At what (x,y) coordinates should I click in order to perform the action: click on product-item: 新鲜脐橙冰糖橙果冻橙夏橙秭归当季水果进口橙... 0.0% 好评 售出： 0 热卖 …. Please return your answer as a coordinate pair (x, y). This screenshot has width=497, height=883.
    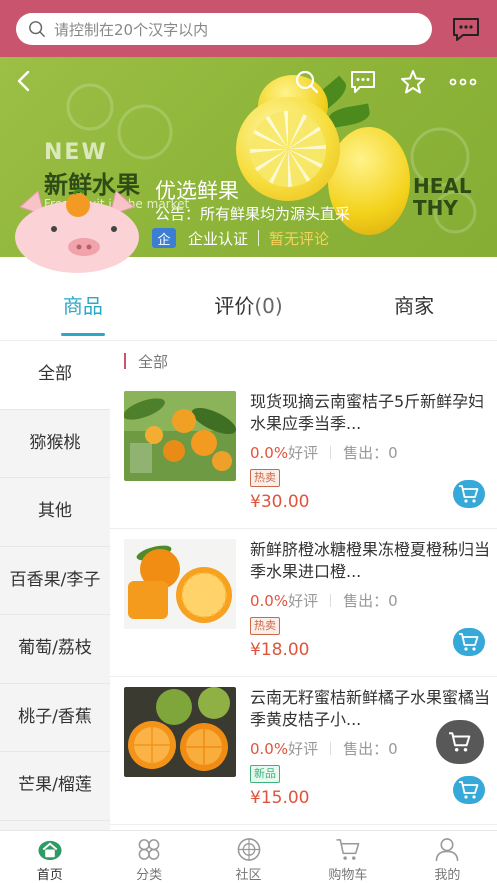
    Looking at the image, I should click on (303, 603).